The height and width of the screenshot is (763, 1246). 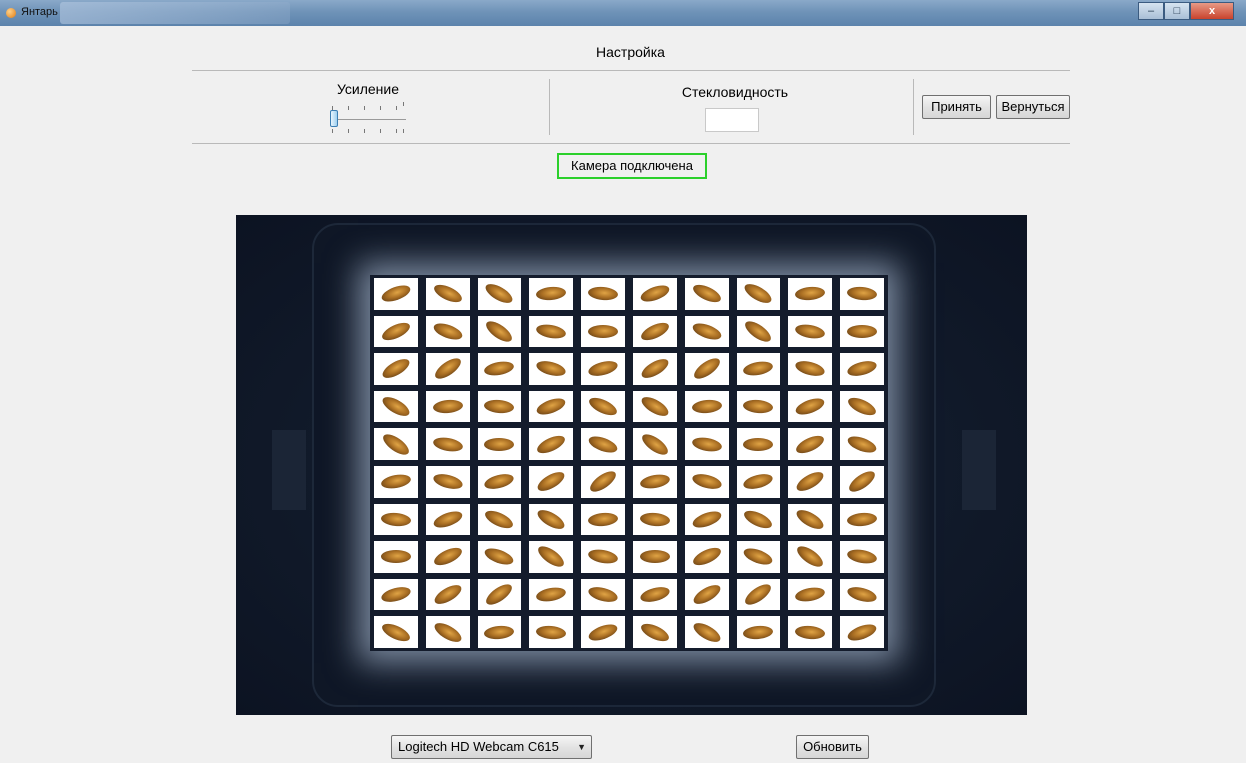 What do you see at coordinates (549, 107) in the screenshot?
I see `settings-divider-left` at bounding box center [549, 107].